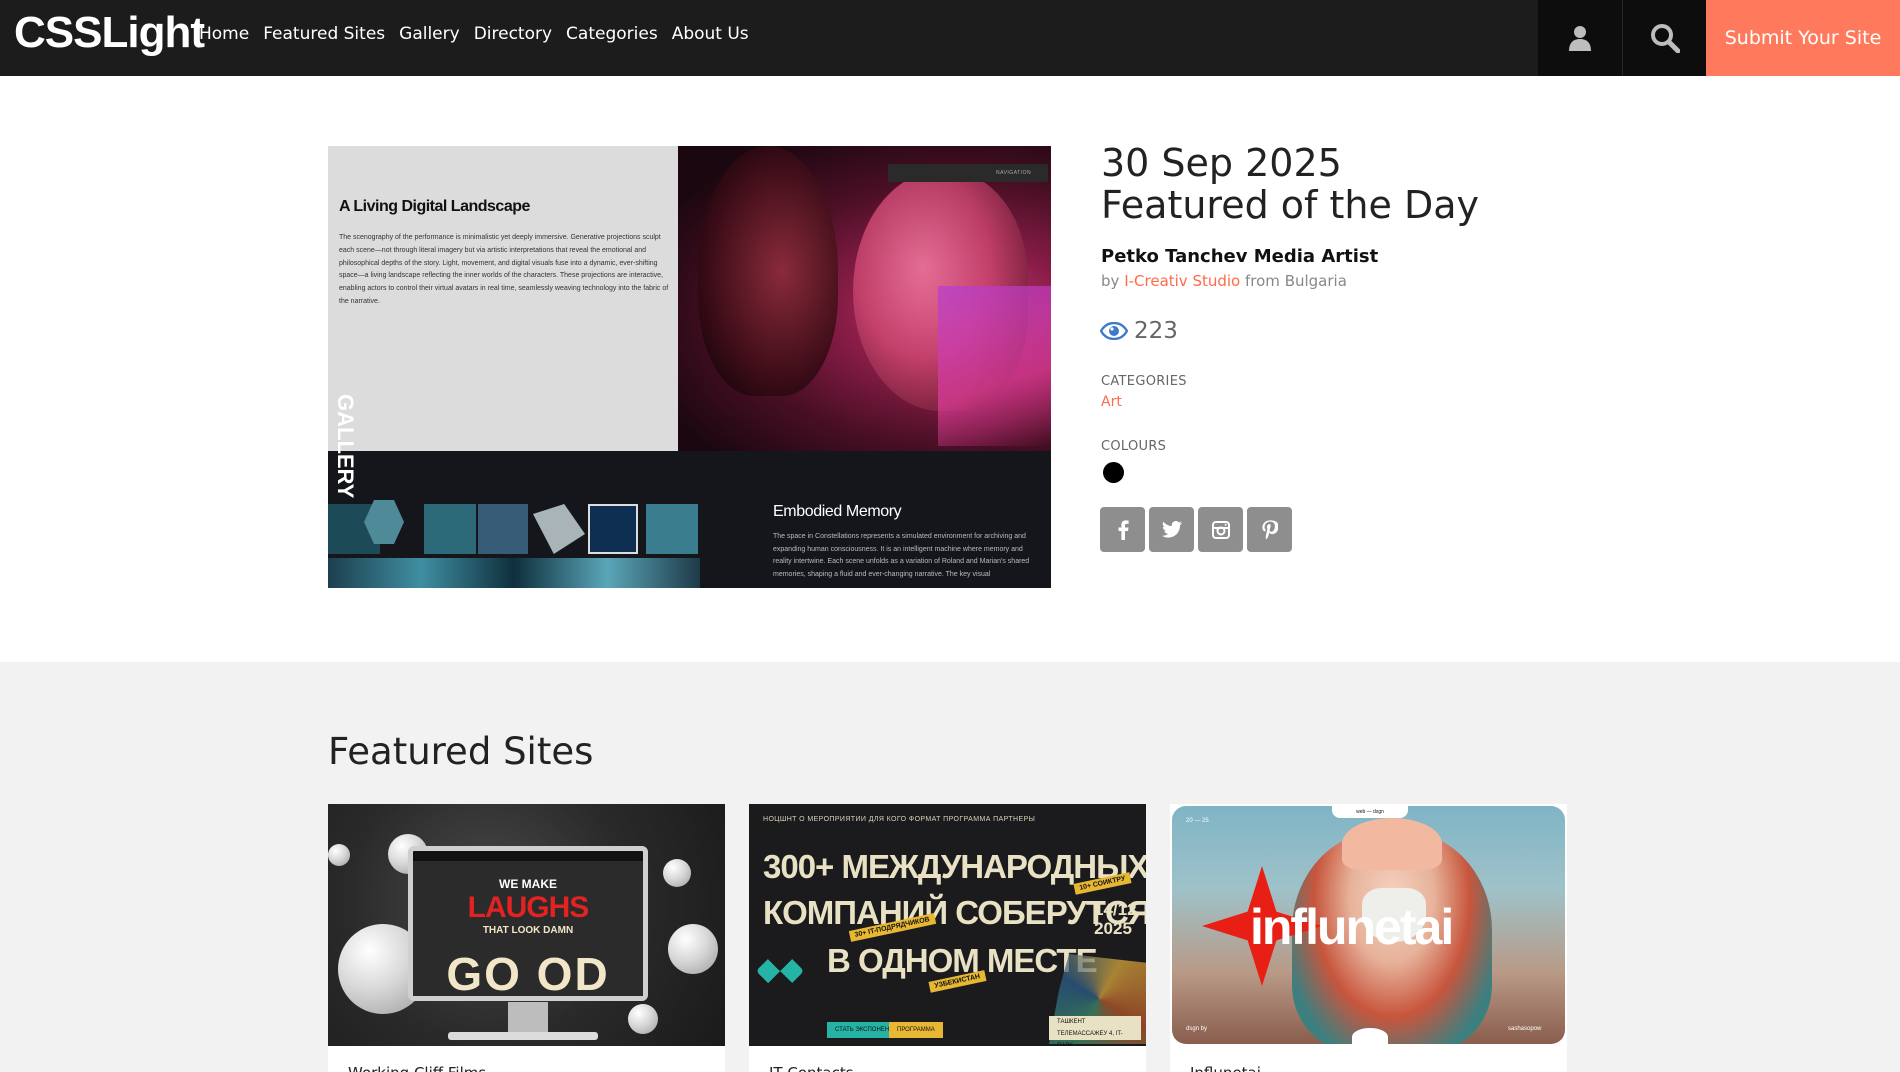  Describe the element at coordinates (1197, 821) in the screenshot. I see `screenshot-year: 20 — 25` at that location.